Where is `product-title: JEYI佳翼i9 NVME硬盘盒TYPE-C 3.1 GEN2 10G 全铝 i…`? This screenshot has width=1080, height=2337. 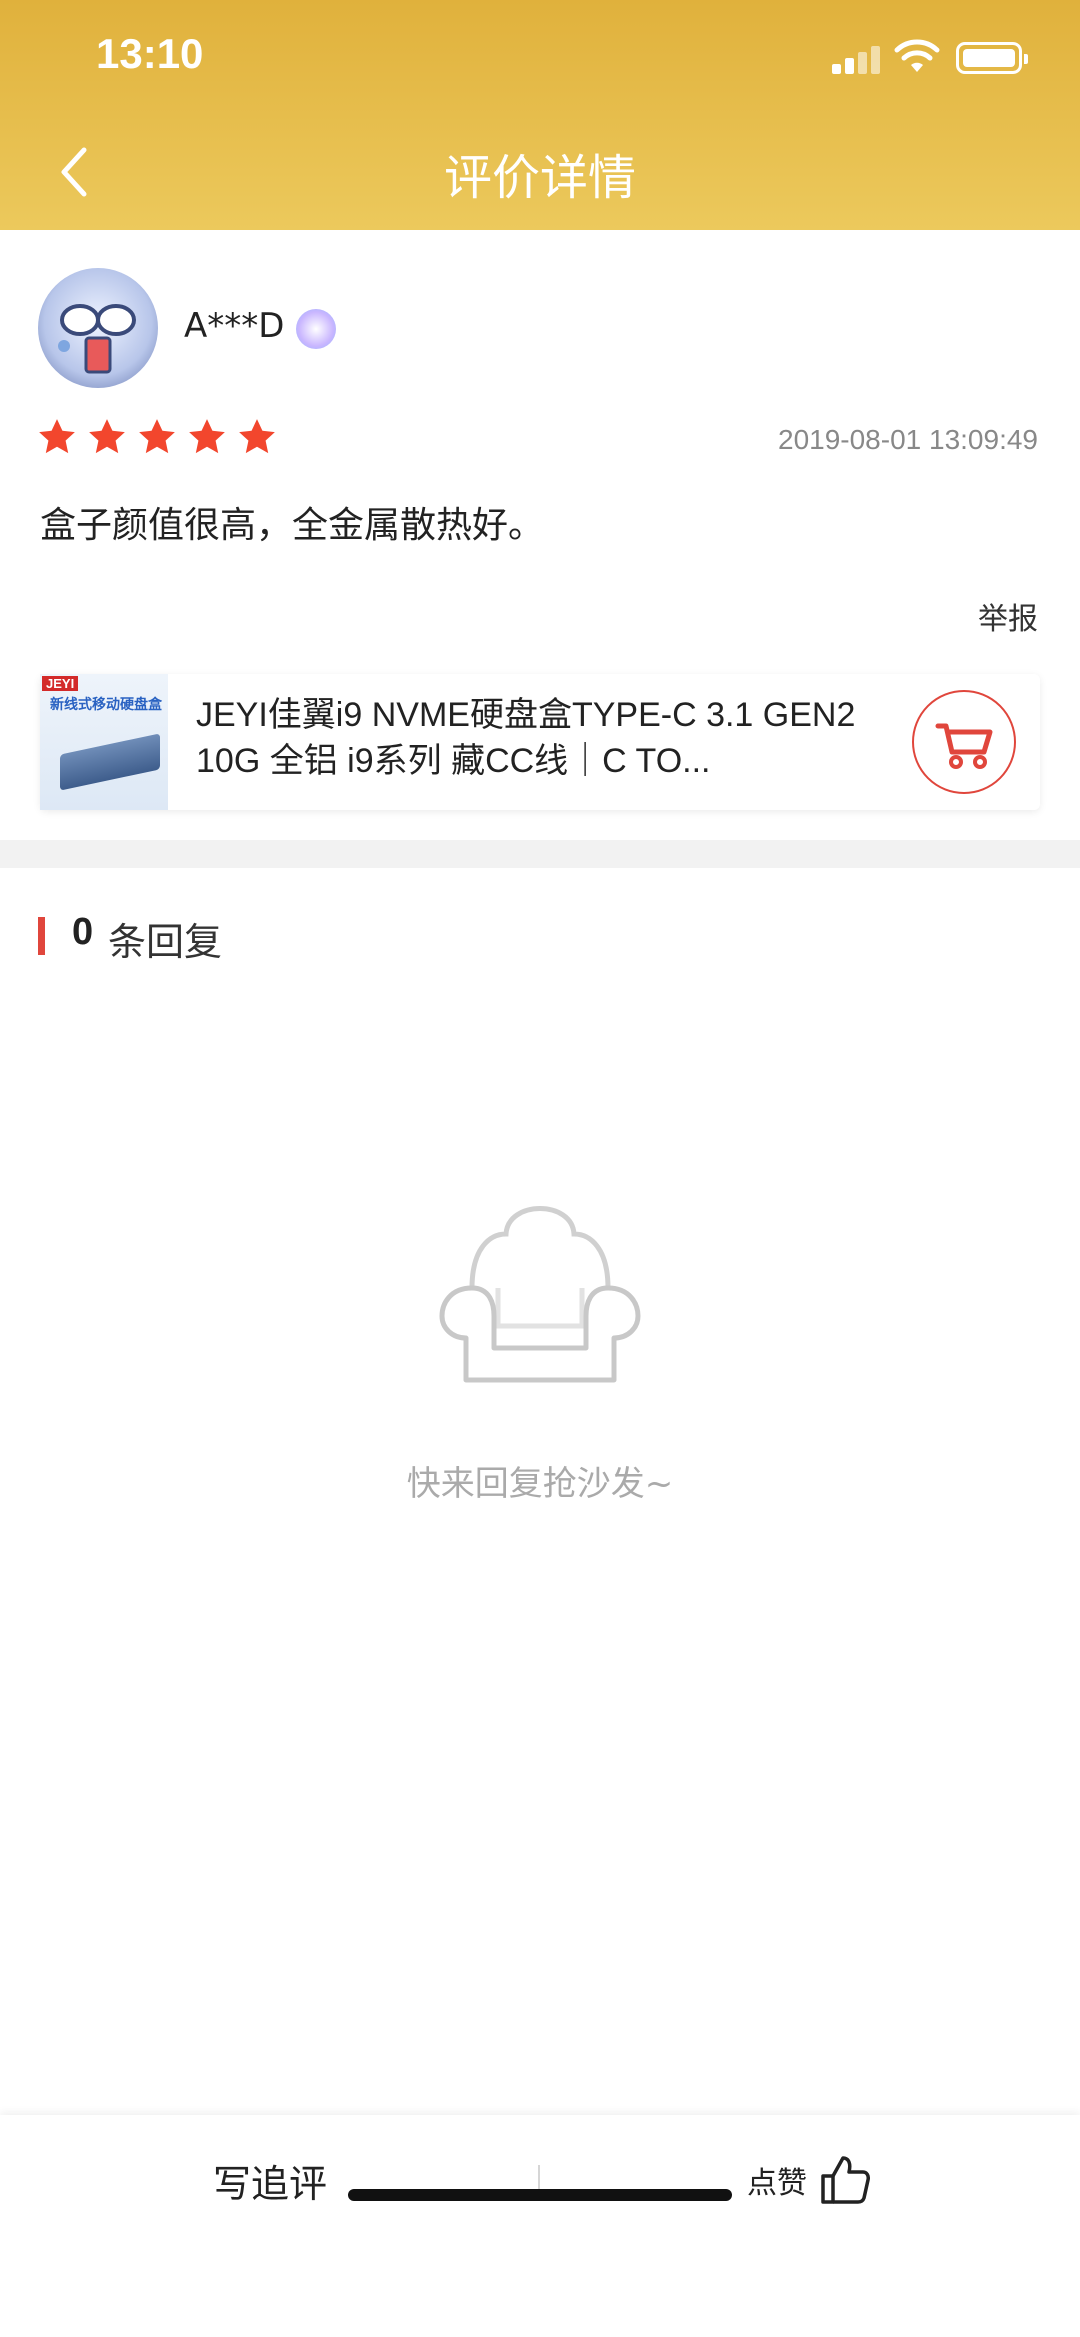 product-title: JEYI佳翼i9 NVME硬盘盒TYPE-C 3.1 GEN2 10G 全铝 i… is located at coordinates (526, 738).